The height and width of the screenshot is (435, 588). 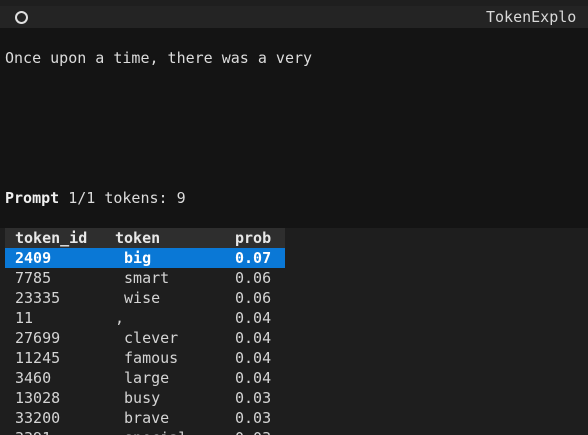 I want to click on row-token: smart, so click(x=142, y=278).